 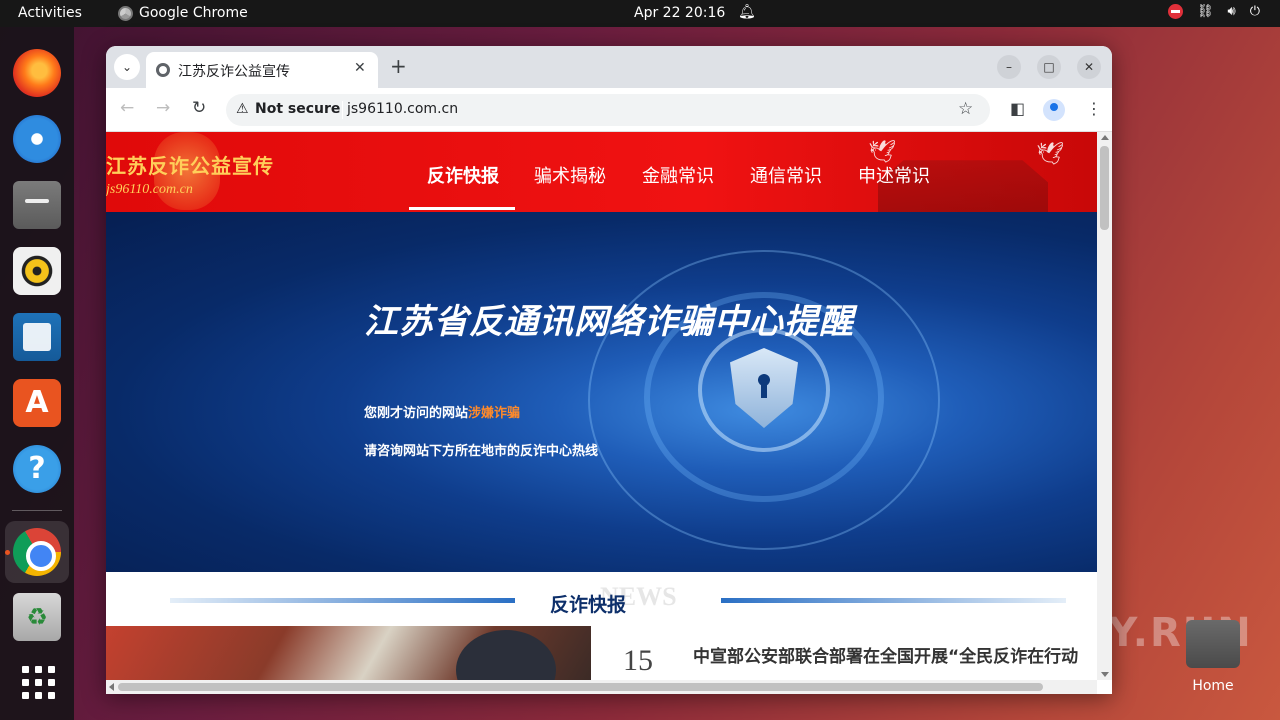 What do you see at coordinates (342, 600) in the screenshot?
I see `section-line-left` at bounding box center [342, 600].